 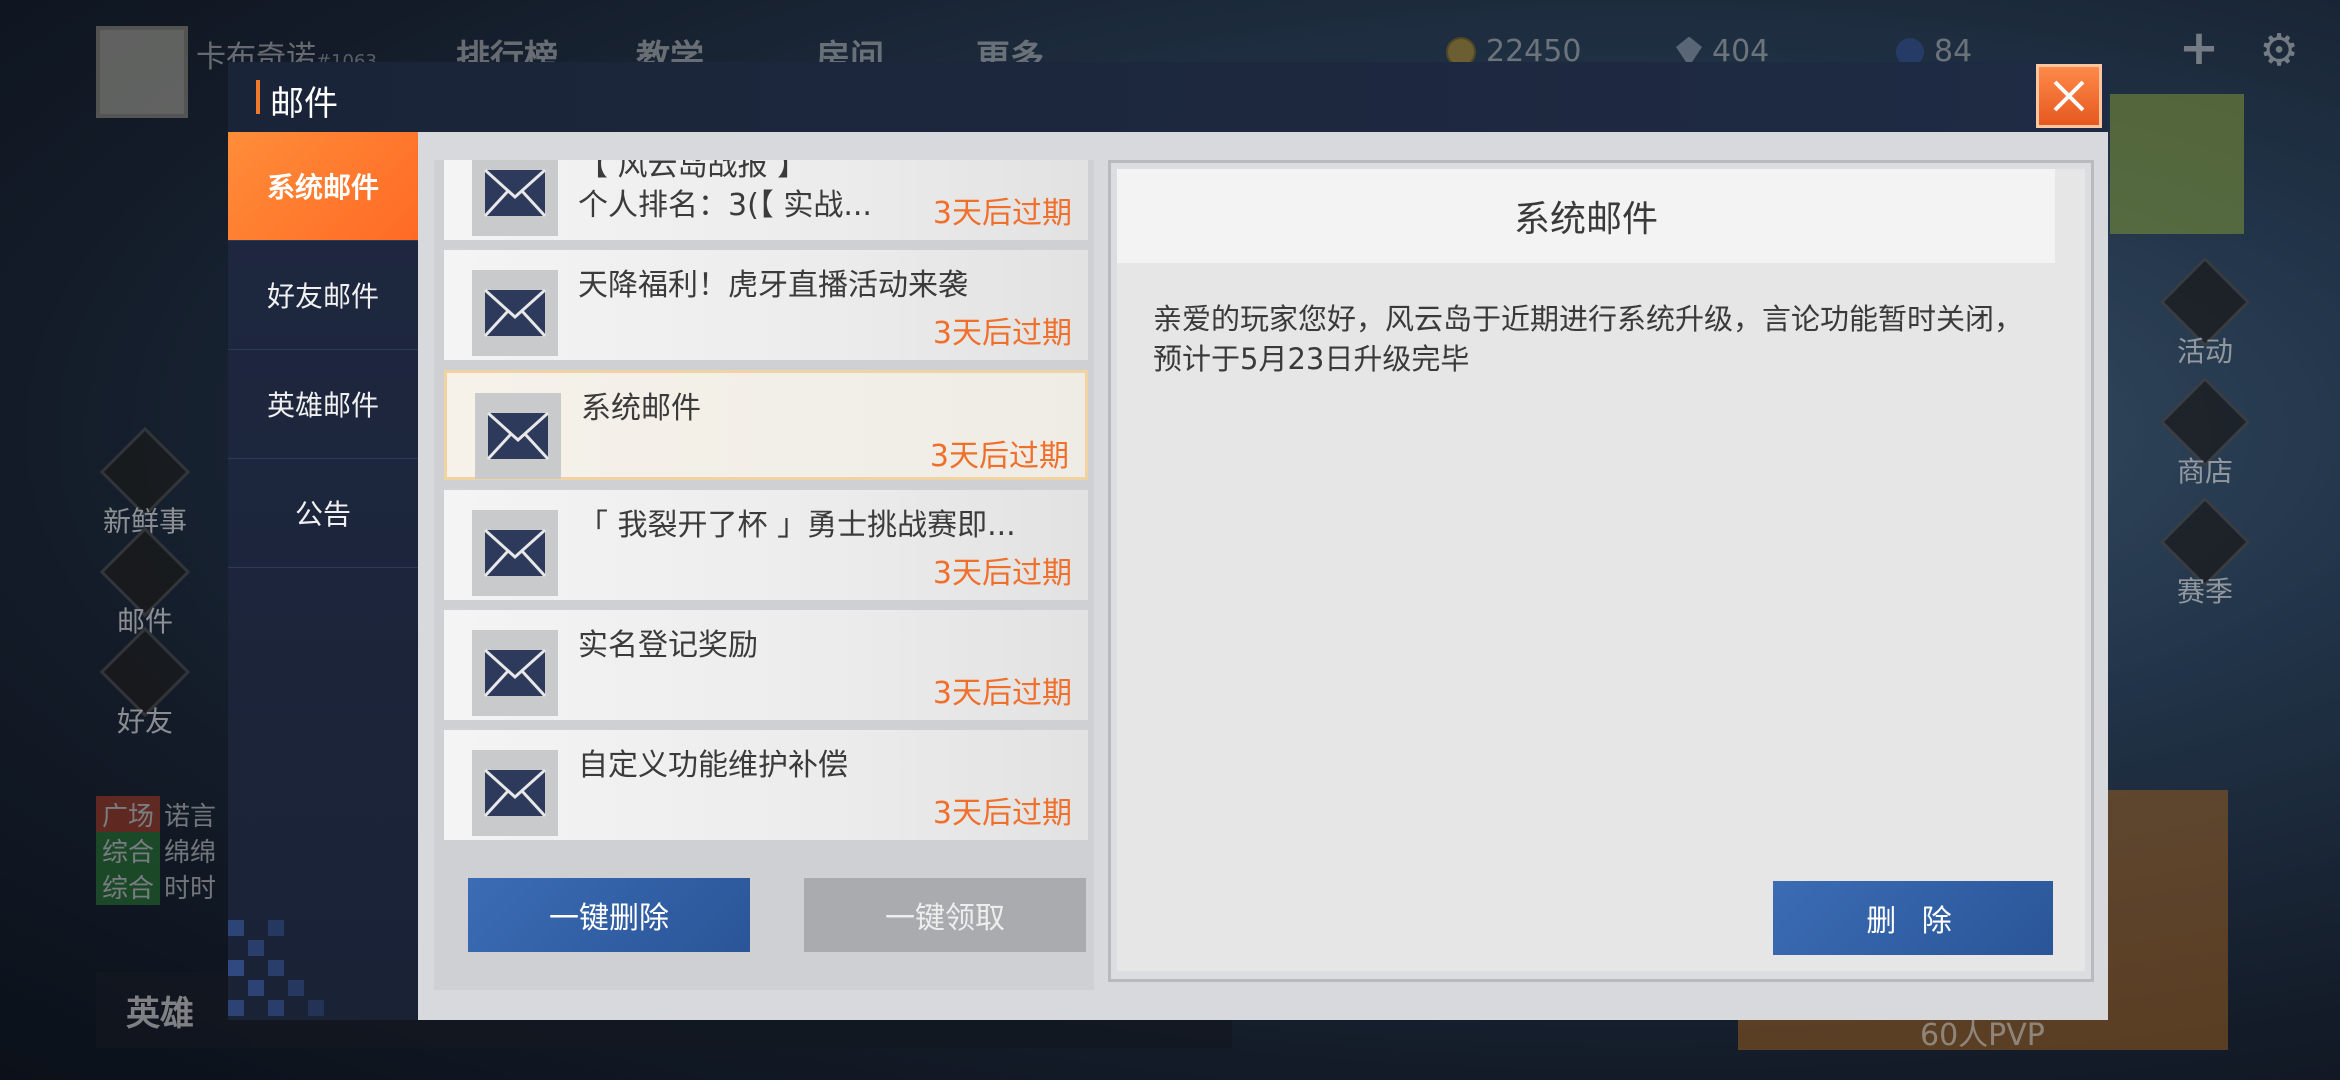 What do you see at coordinates (766, 785) in the screenshot?
I see `mail-item: 自定义功能维护补偿 3天后过期` at bounding box center [766, 785].